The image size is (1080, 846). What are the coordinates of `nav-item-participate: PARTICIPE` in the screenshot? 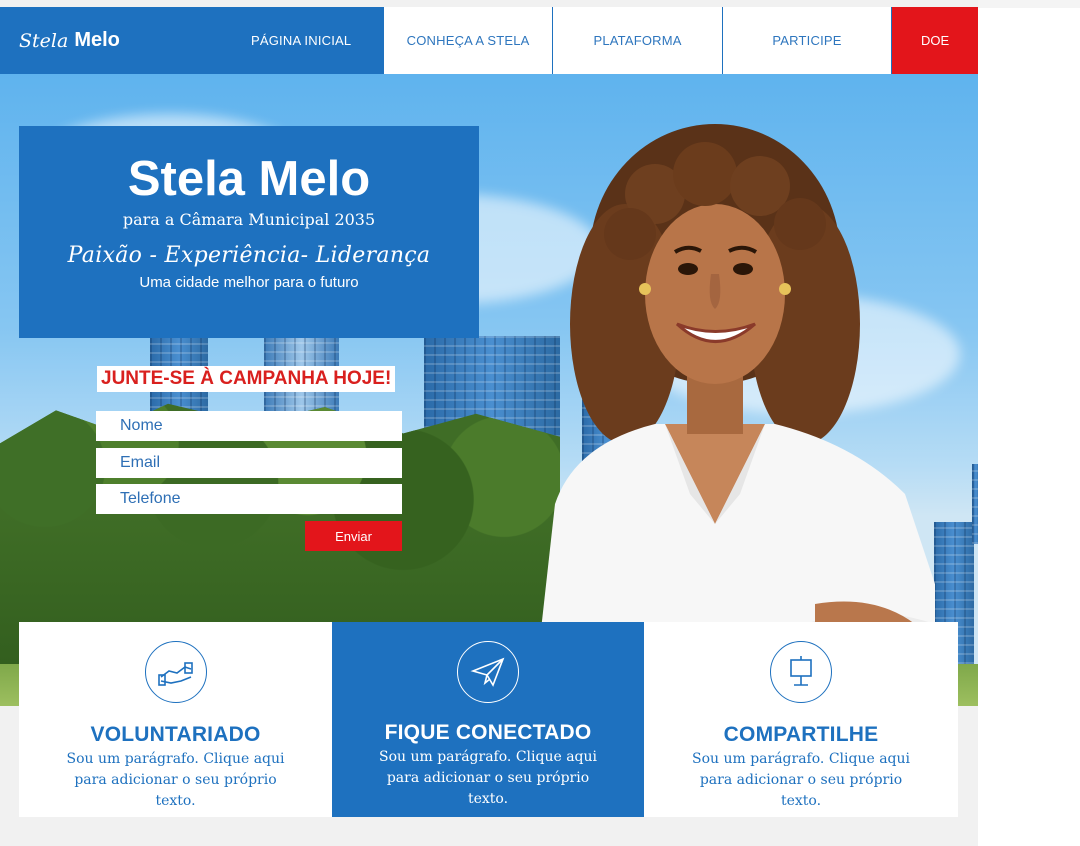 It's located at (806, 40).